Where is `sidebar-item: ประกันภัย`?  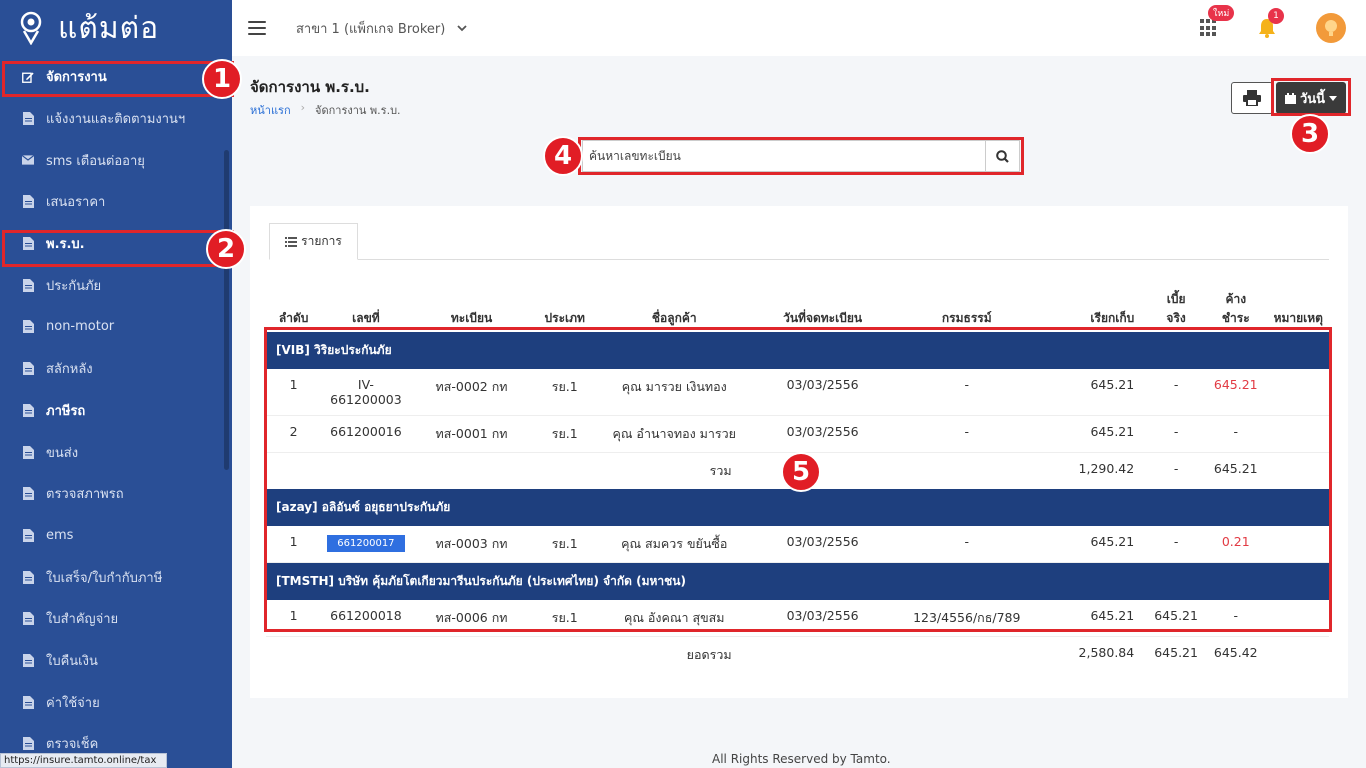 sidebar-item: ประกันภัย is located at coordinates (116, 285).